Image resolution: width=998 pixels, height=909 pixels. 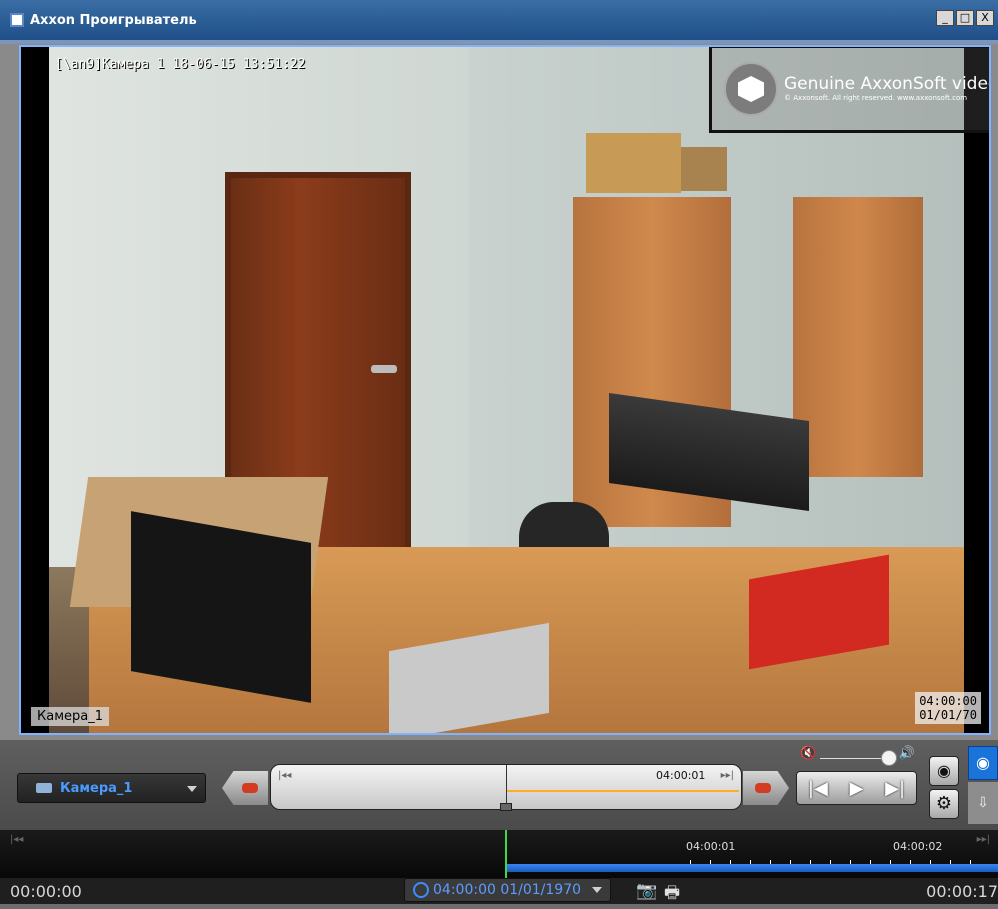 I want to click on minimize-button: _, so click(x=945, y=18).